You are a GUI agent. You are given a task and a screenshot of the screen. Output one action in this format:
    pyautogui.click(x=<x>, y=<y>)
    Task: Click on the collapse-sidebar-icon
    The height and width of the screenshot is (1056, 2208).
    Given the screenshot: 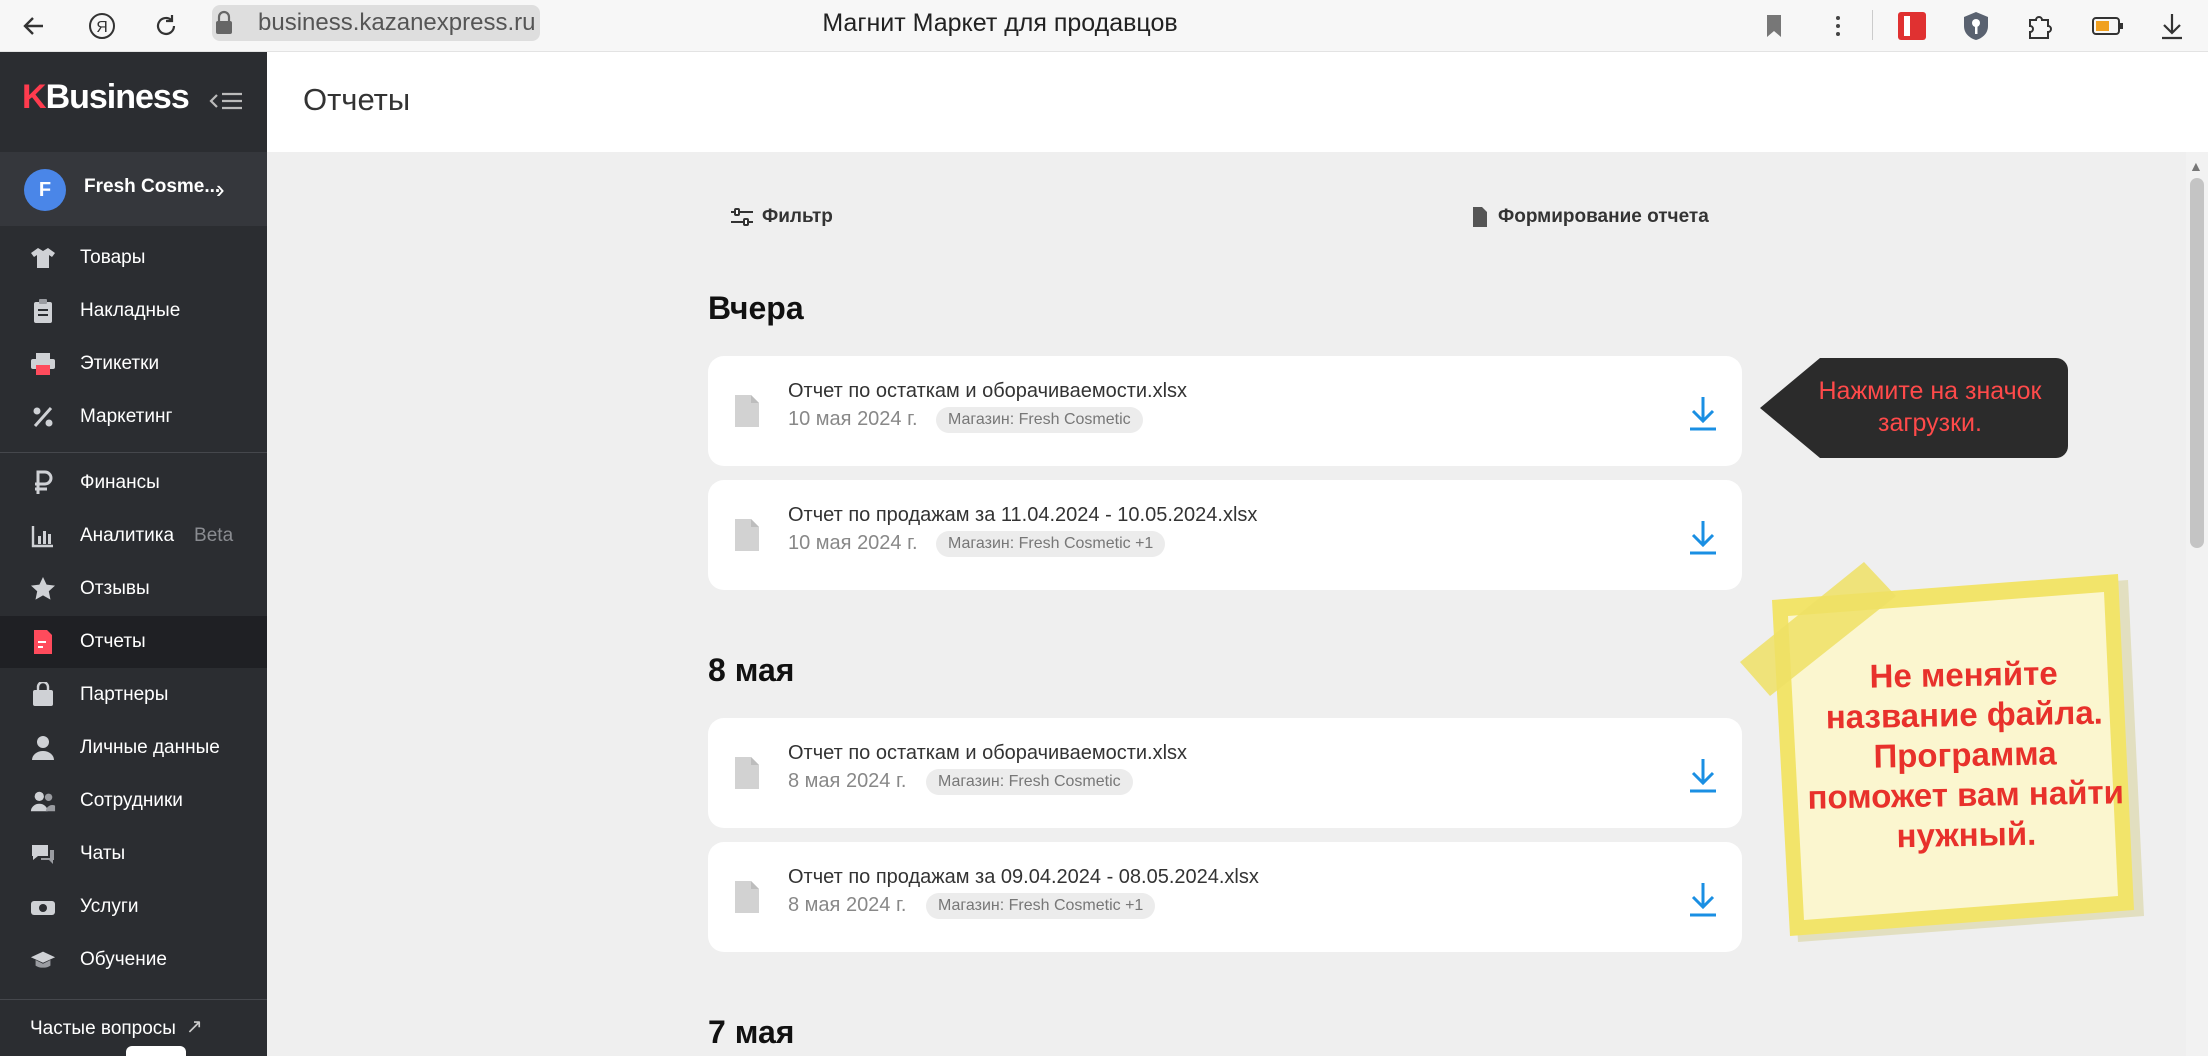 What is the action you would take?
    pyautogui.click(x=226, y=101)
    